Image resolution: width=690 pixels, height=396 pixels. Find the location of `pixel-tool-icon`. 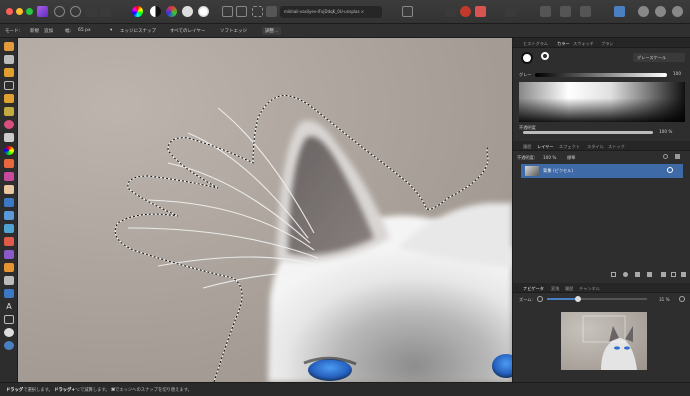

pixel-tool-icon is located at coordinates (9, 163).